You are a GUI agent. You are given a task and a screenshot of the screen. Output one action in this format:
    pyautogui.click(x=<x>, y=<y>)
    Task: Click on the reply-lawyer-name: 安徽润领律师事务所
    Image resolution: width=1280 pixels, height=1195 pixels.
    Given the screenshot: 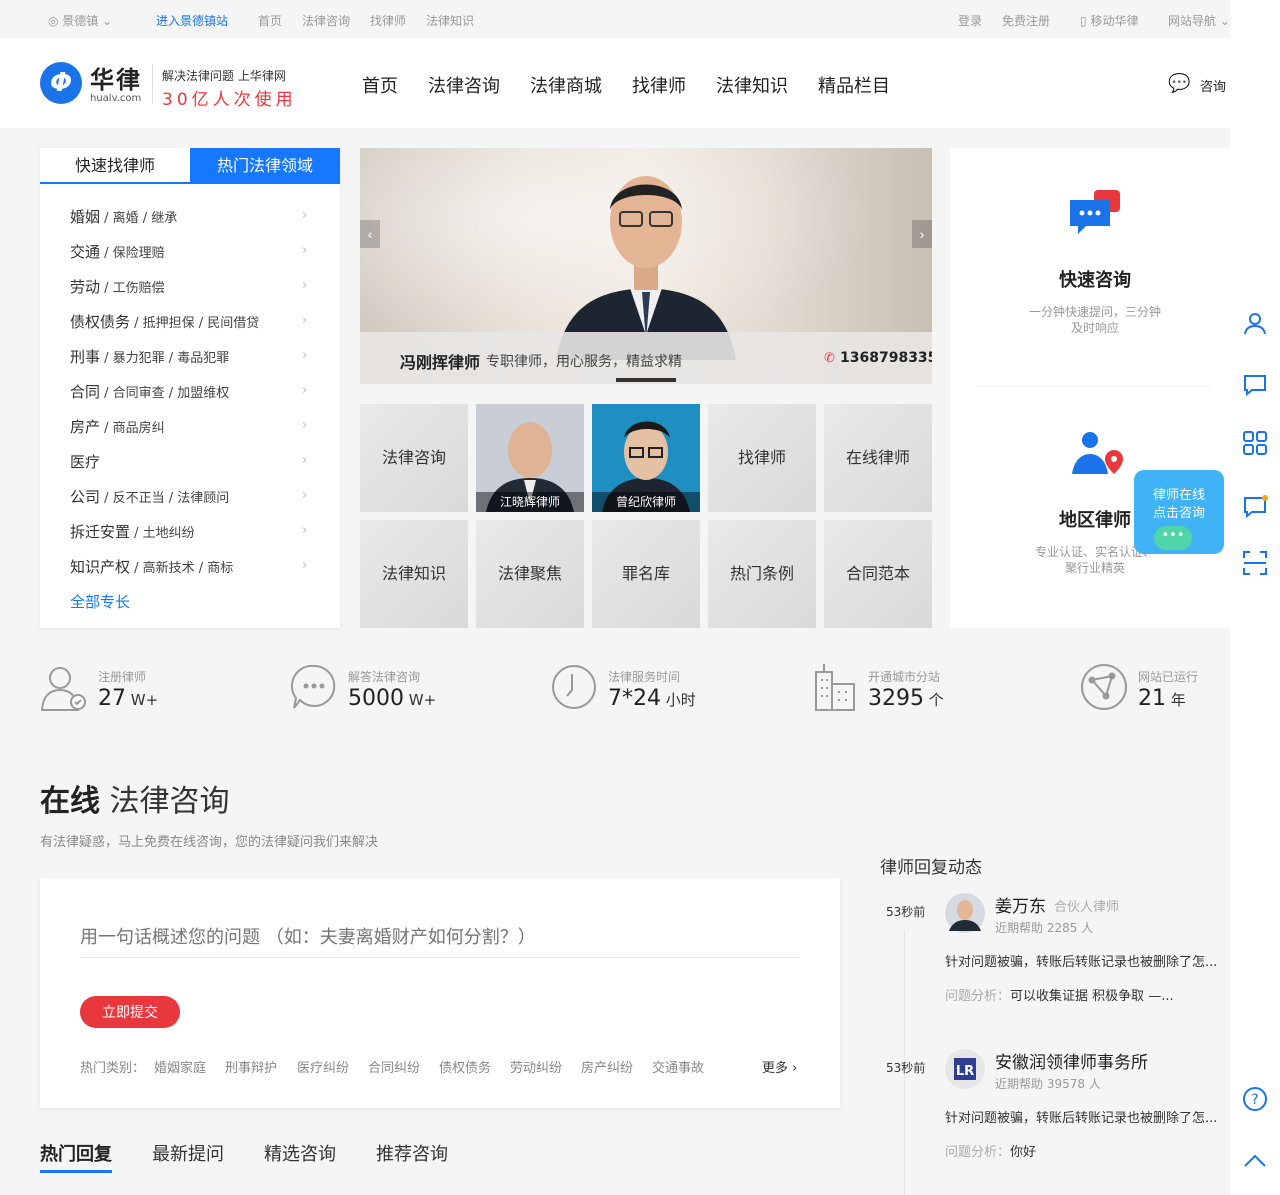 What is the action you would take?
    pyautogui.click(x=1071, y=1060)
    